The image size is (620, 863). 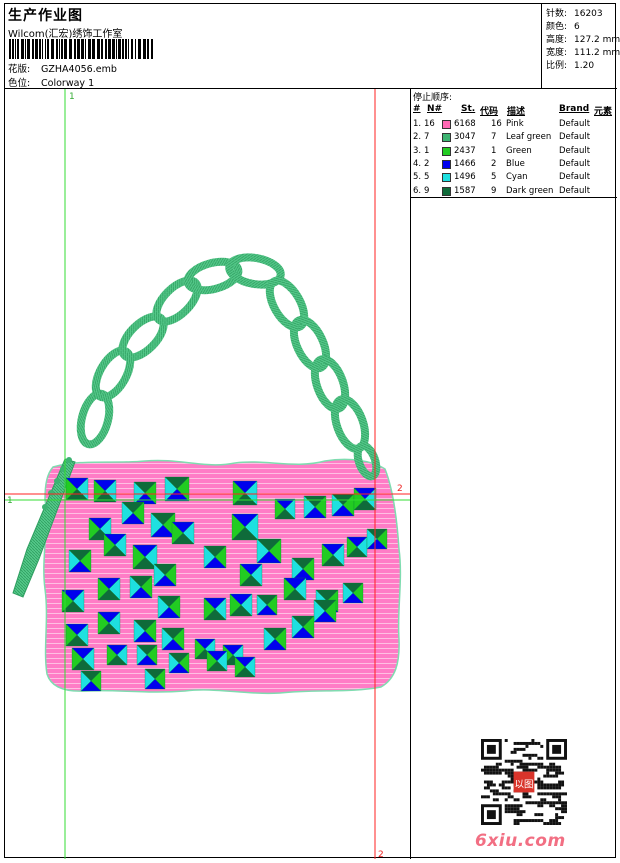 I want to click on seal-text: 以图, so click(x=524, y=784).